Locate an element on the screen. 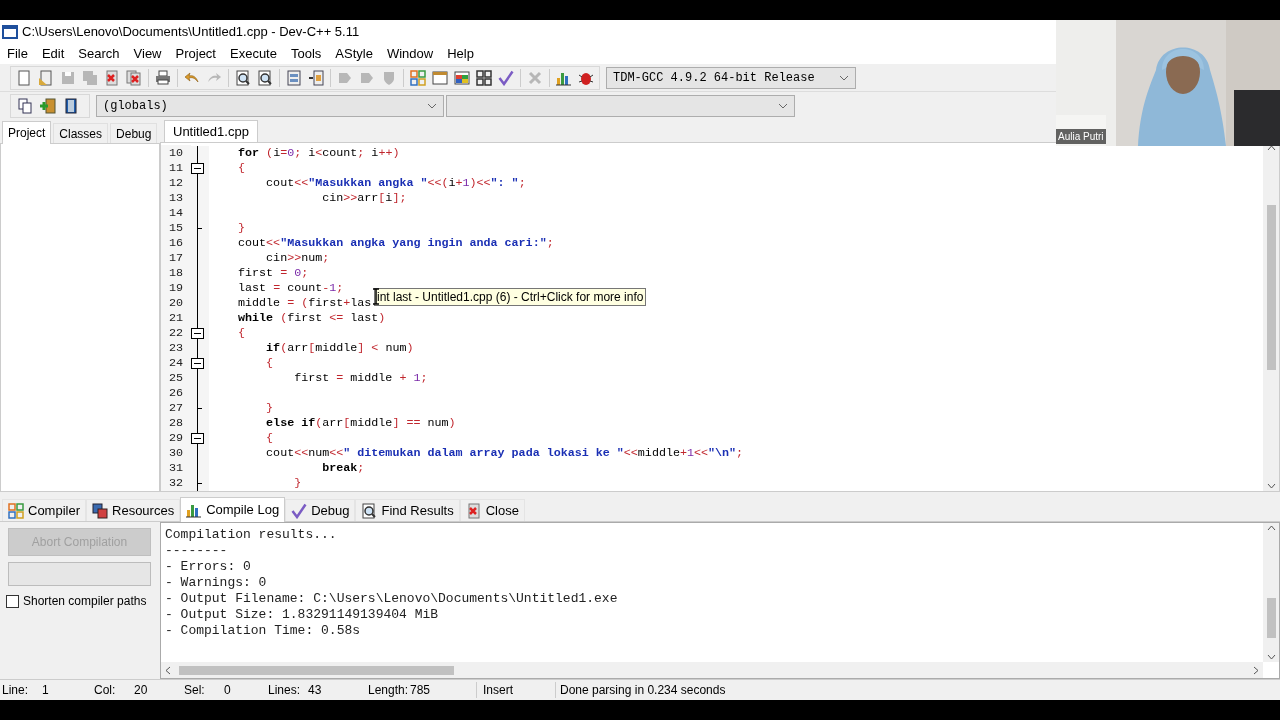 The image size is (1280, 720). code-line: cin>>num; is located at coordinates (297, 258).